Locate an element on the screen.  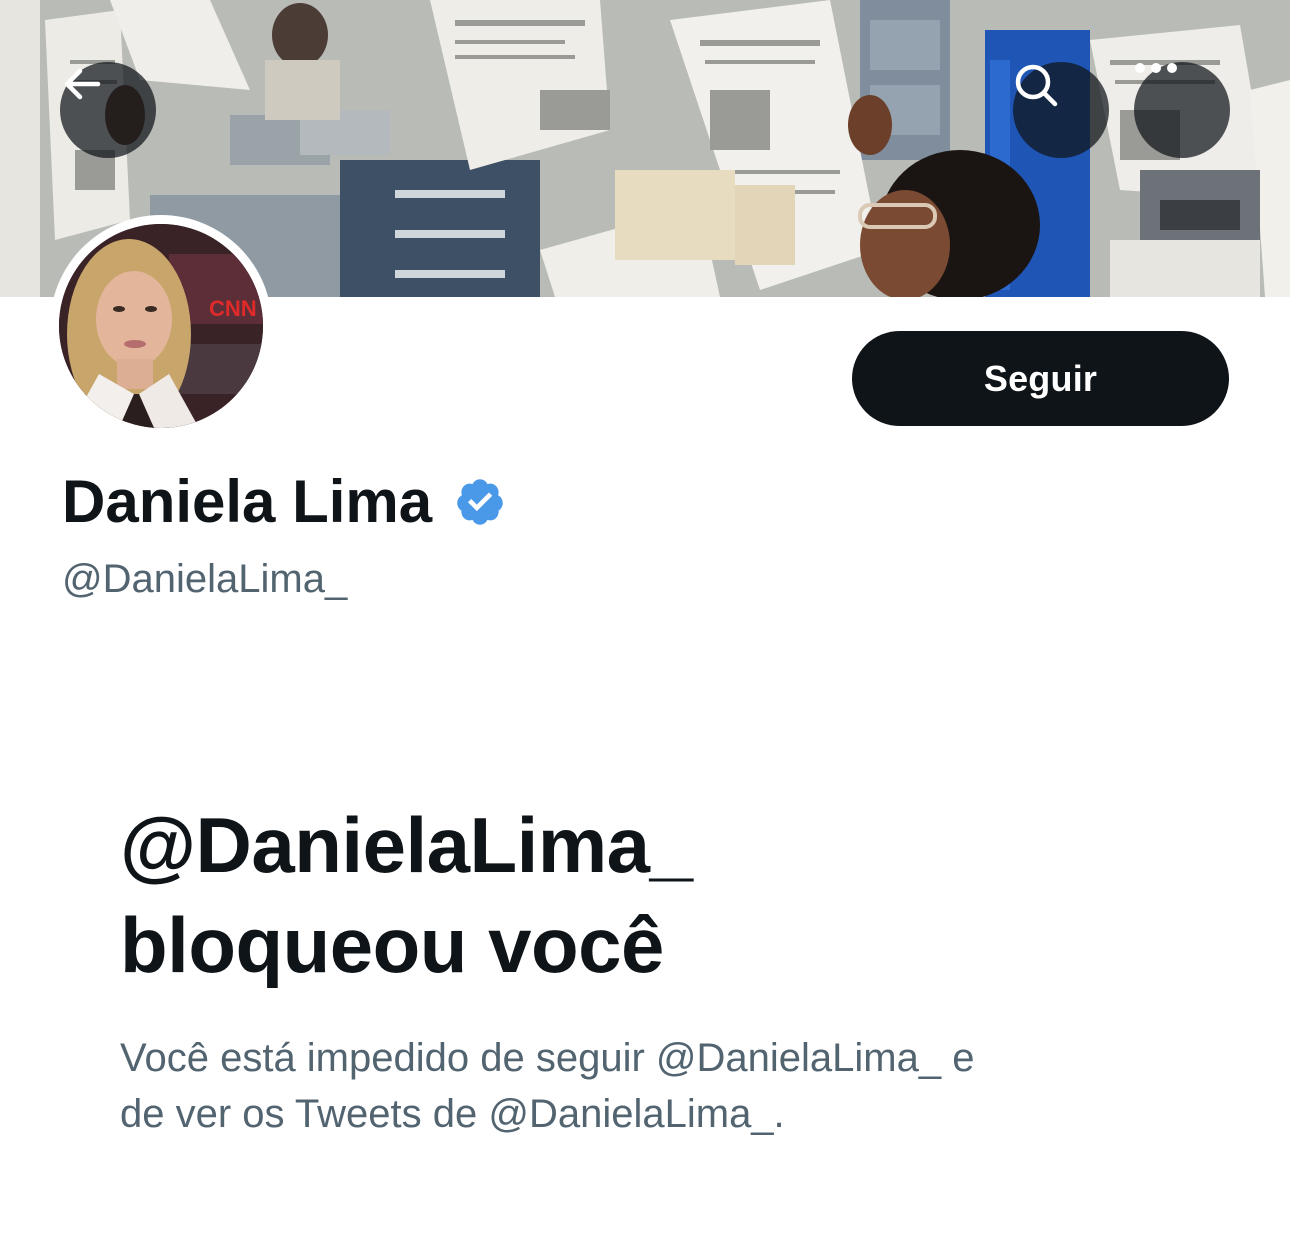
follow-button: Seguir is located at coordinates (1040, 378).